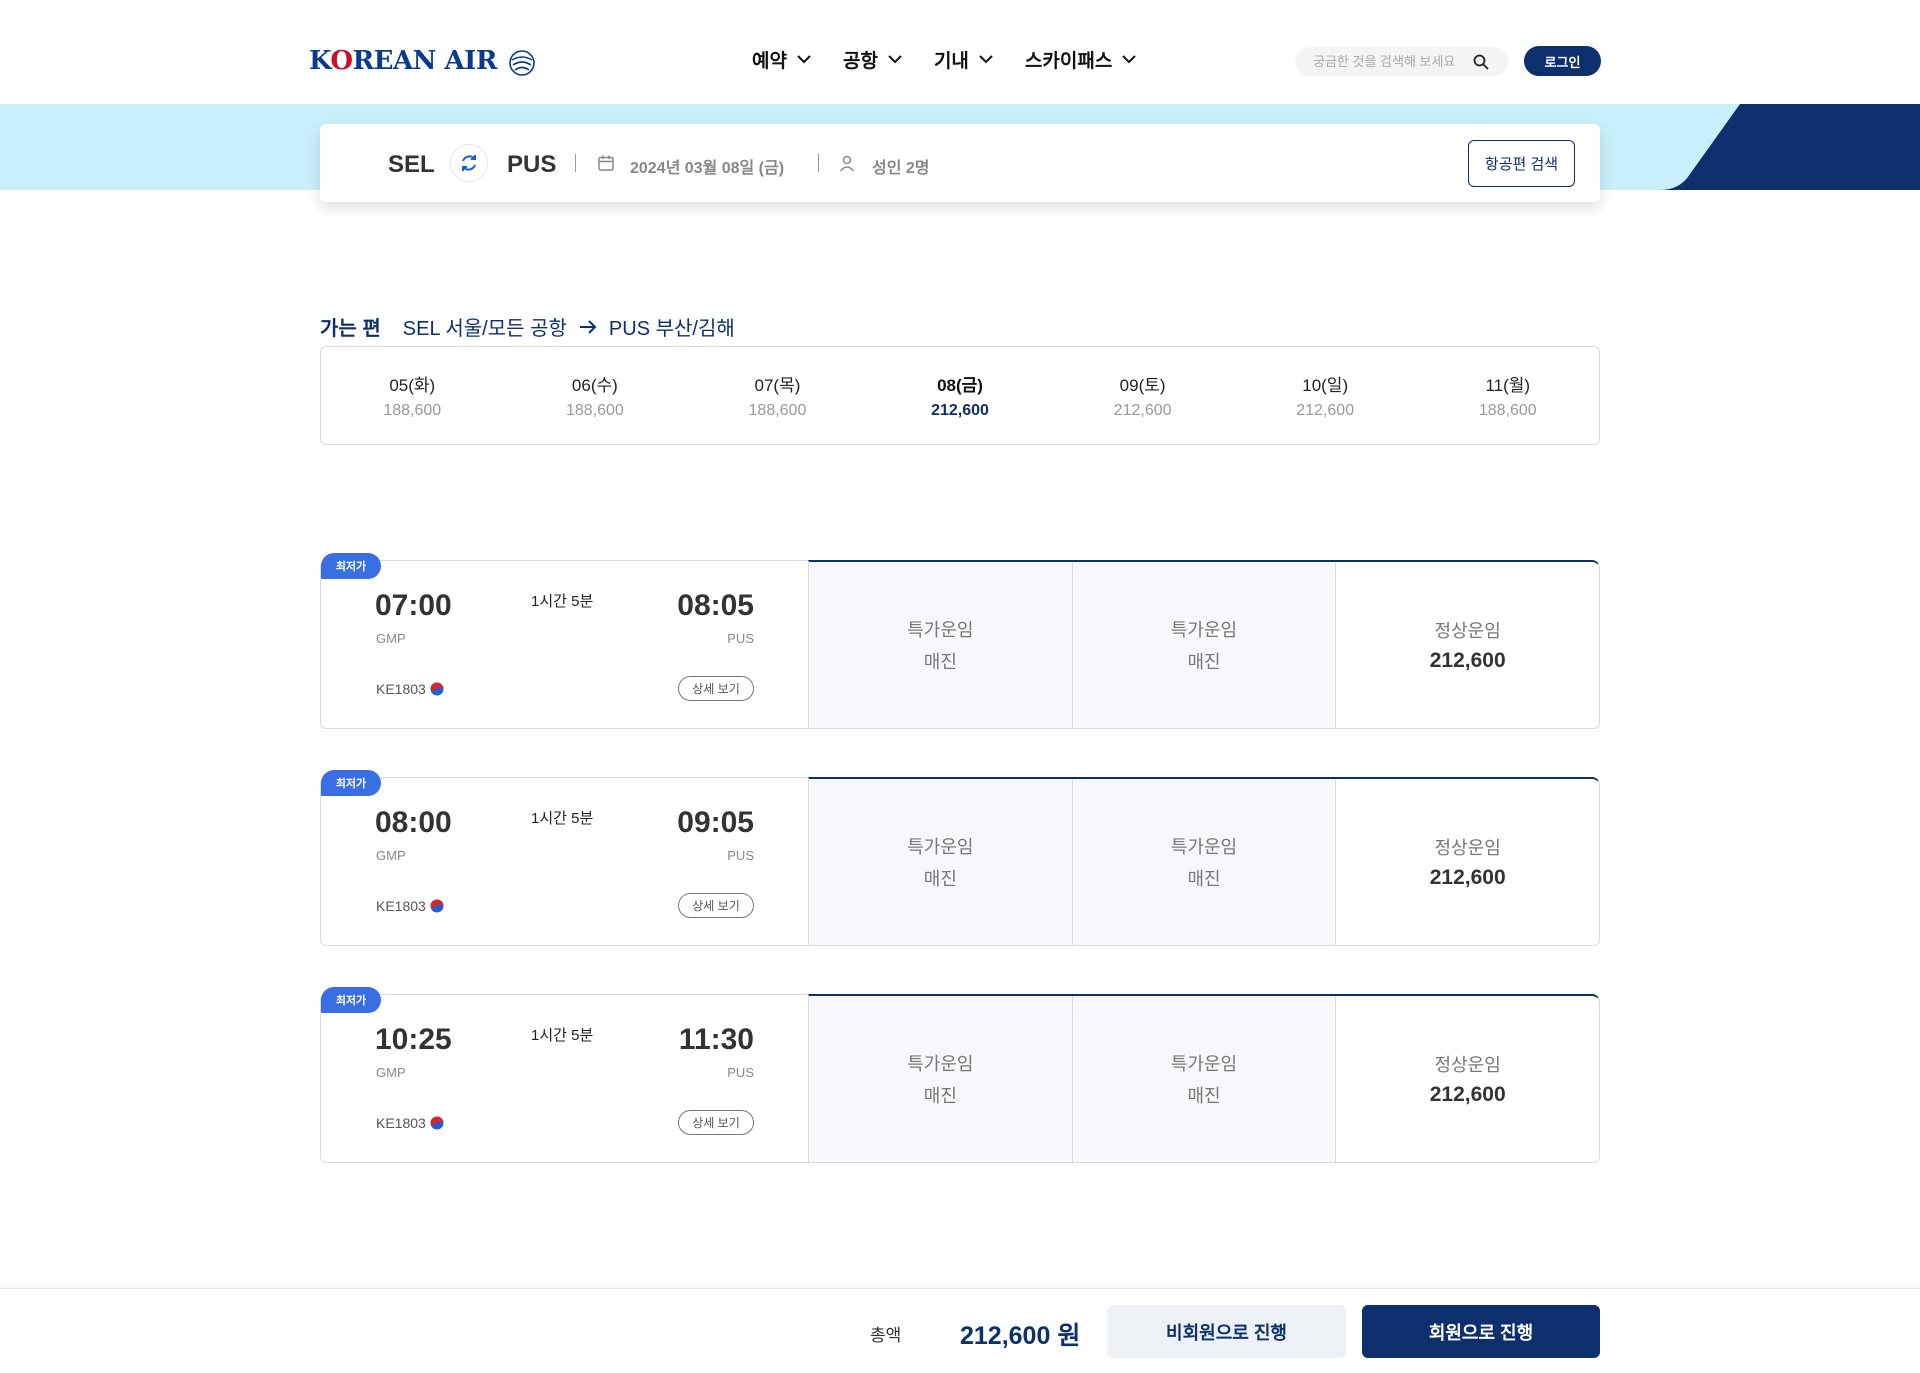  I want to click on date-tab: 11(월) 188,600, so click(1507, 395).